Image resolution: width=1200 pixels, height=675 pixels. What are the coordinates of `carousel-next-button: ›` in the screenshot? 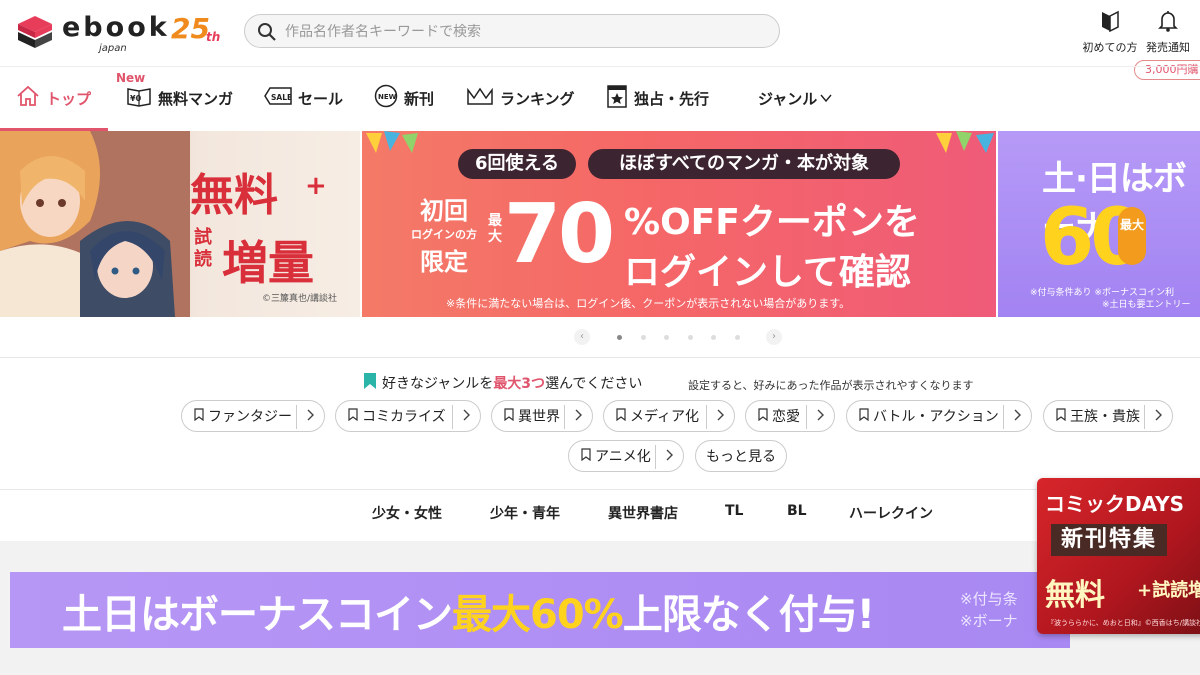 It's located at (774, 337).